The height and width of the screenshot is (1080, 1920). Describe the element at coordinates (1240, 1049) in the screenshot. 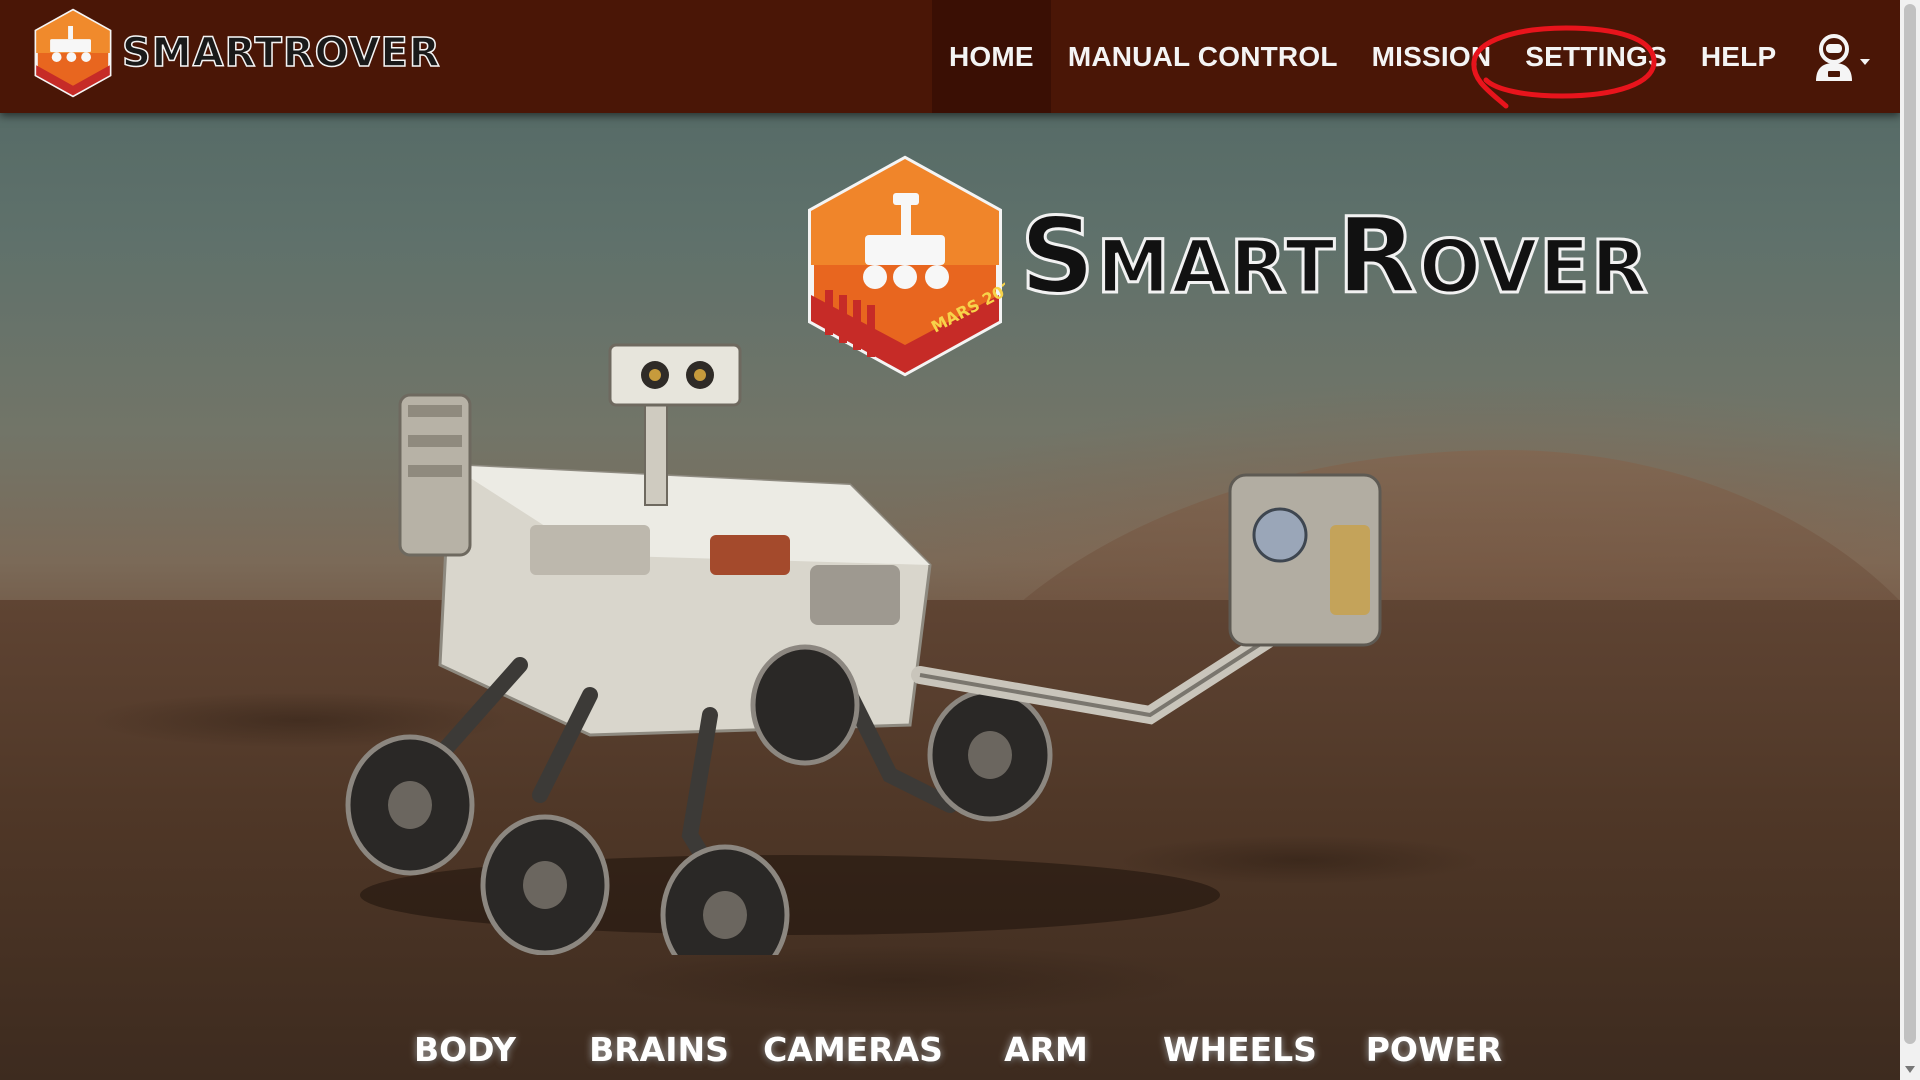

I see `part-wheels: WHEELS` at that location.